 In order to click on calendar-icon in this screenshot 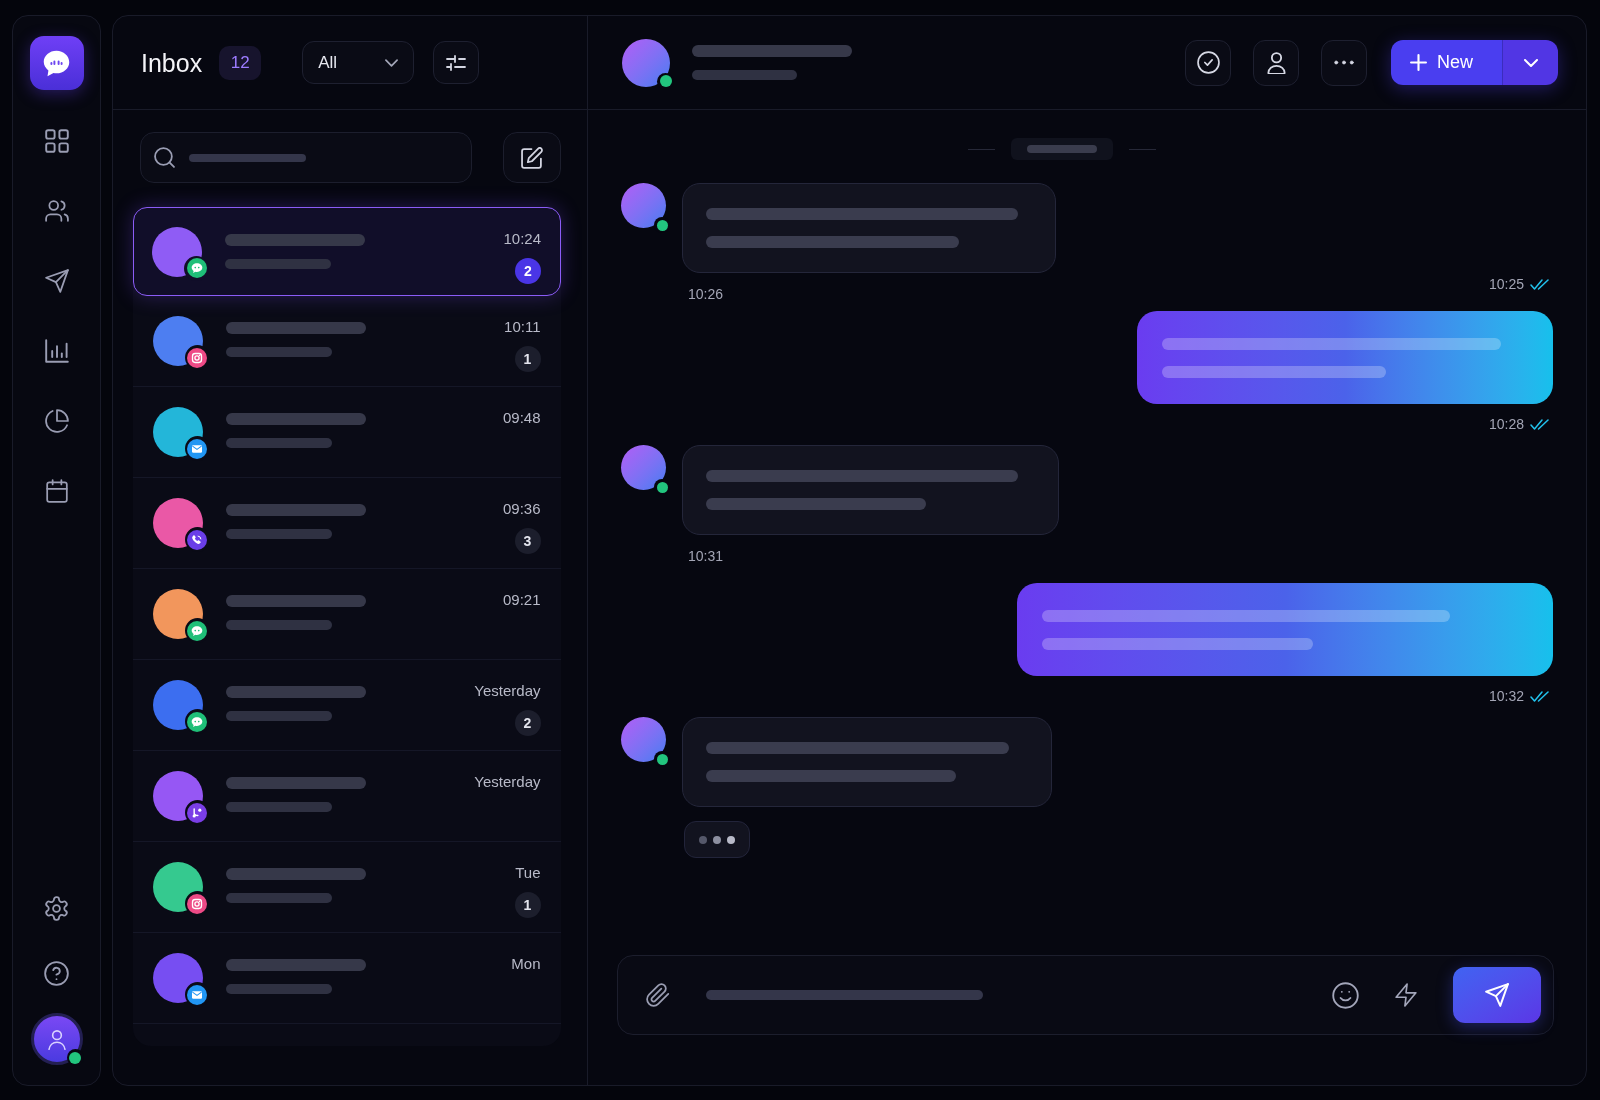, I will do `click(56, 491)`.